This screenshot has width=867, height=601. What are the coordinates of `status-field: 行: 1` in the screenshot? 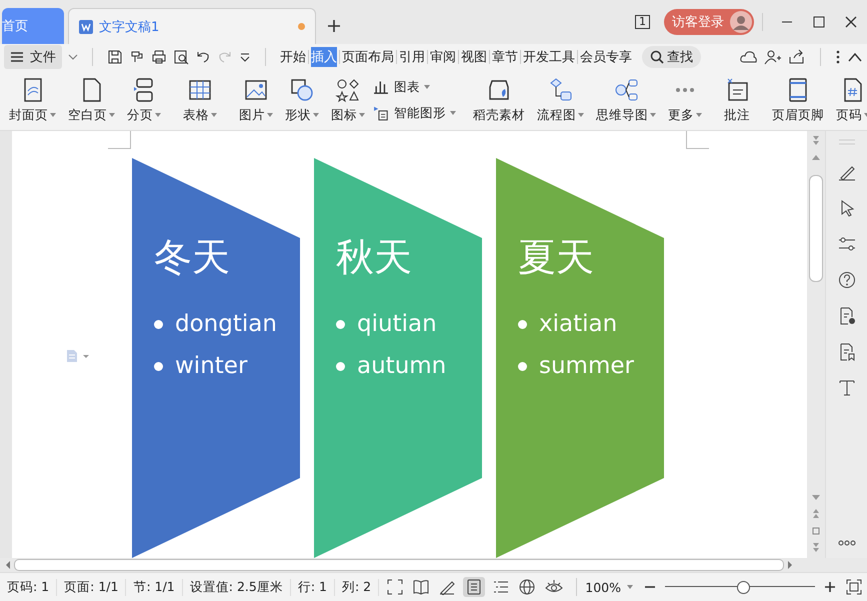 It's located at (312, 587).